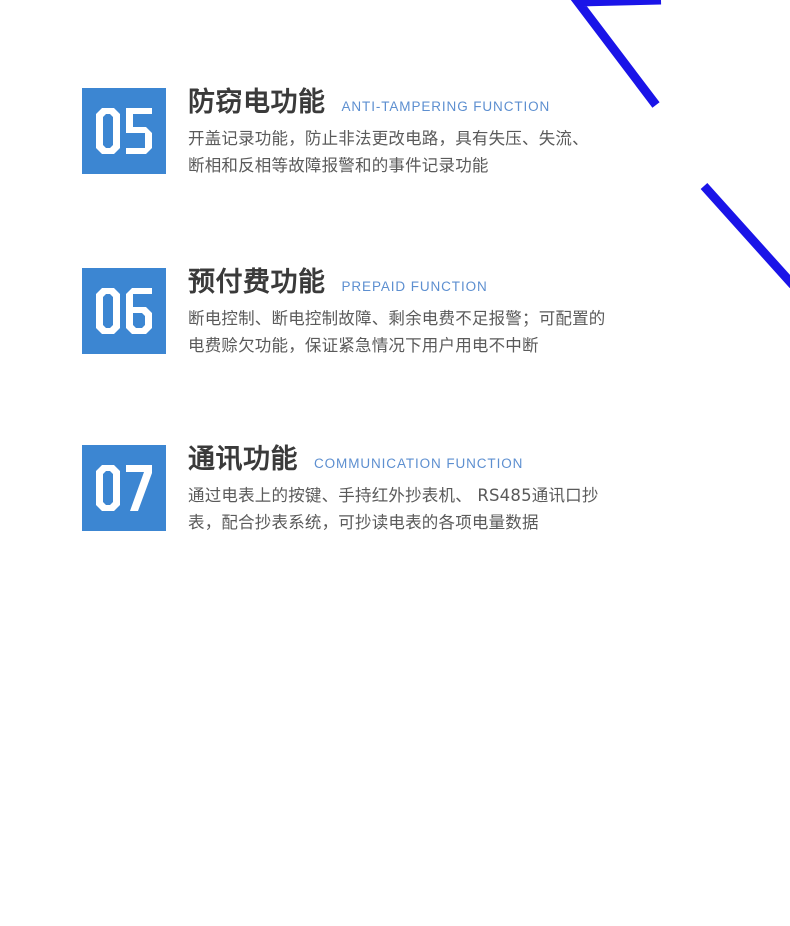 The height and width of the screenshot is (926, 790). What do you see at coordinates (419, 463) in the screenshot?
I see `feature-title-en-07: COMMUNICATION FUNCTION` at bounding box center [419, 463].